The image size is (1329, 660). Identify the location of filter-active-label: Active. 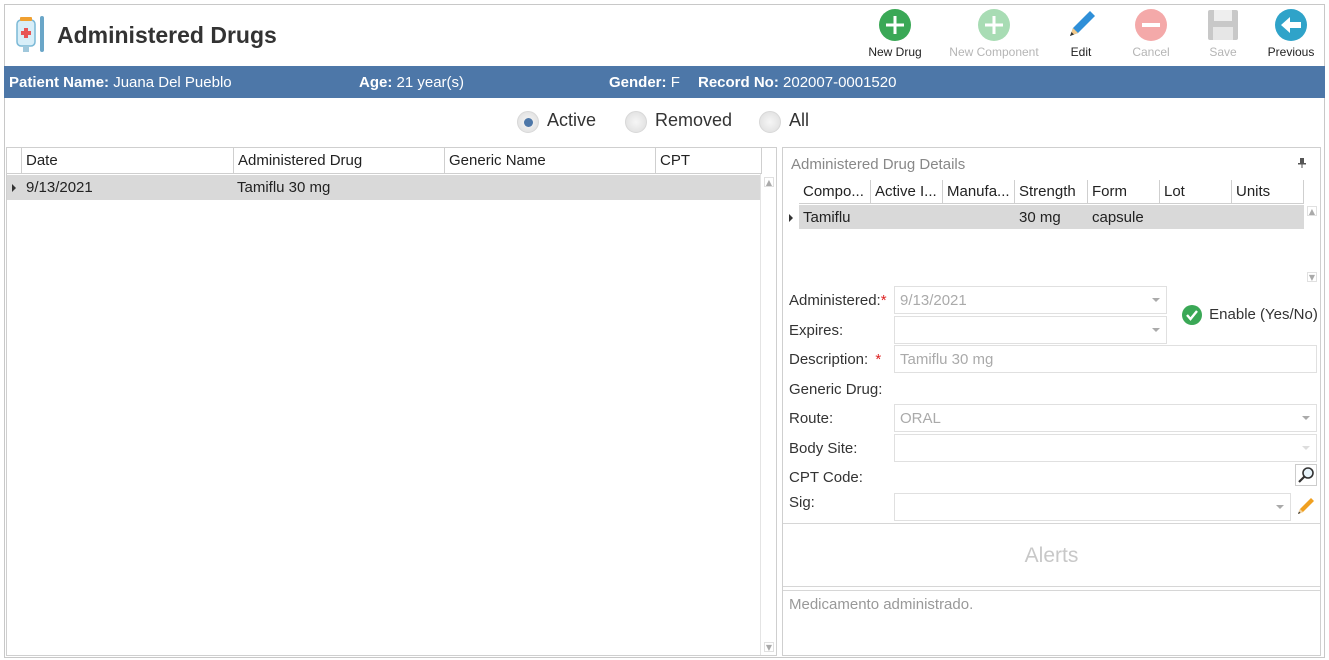
(572, 120).